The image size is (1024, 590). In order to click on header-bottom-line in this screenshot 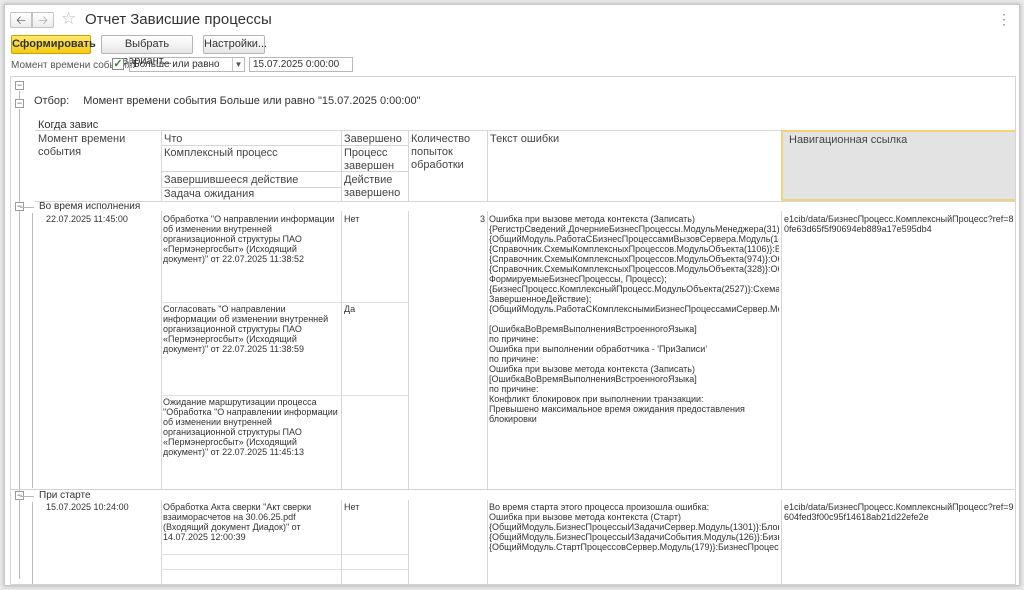, I will do `click(525, 201)`.